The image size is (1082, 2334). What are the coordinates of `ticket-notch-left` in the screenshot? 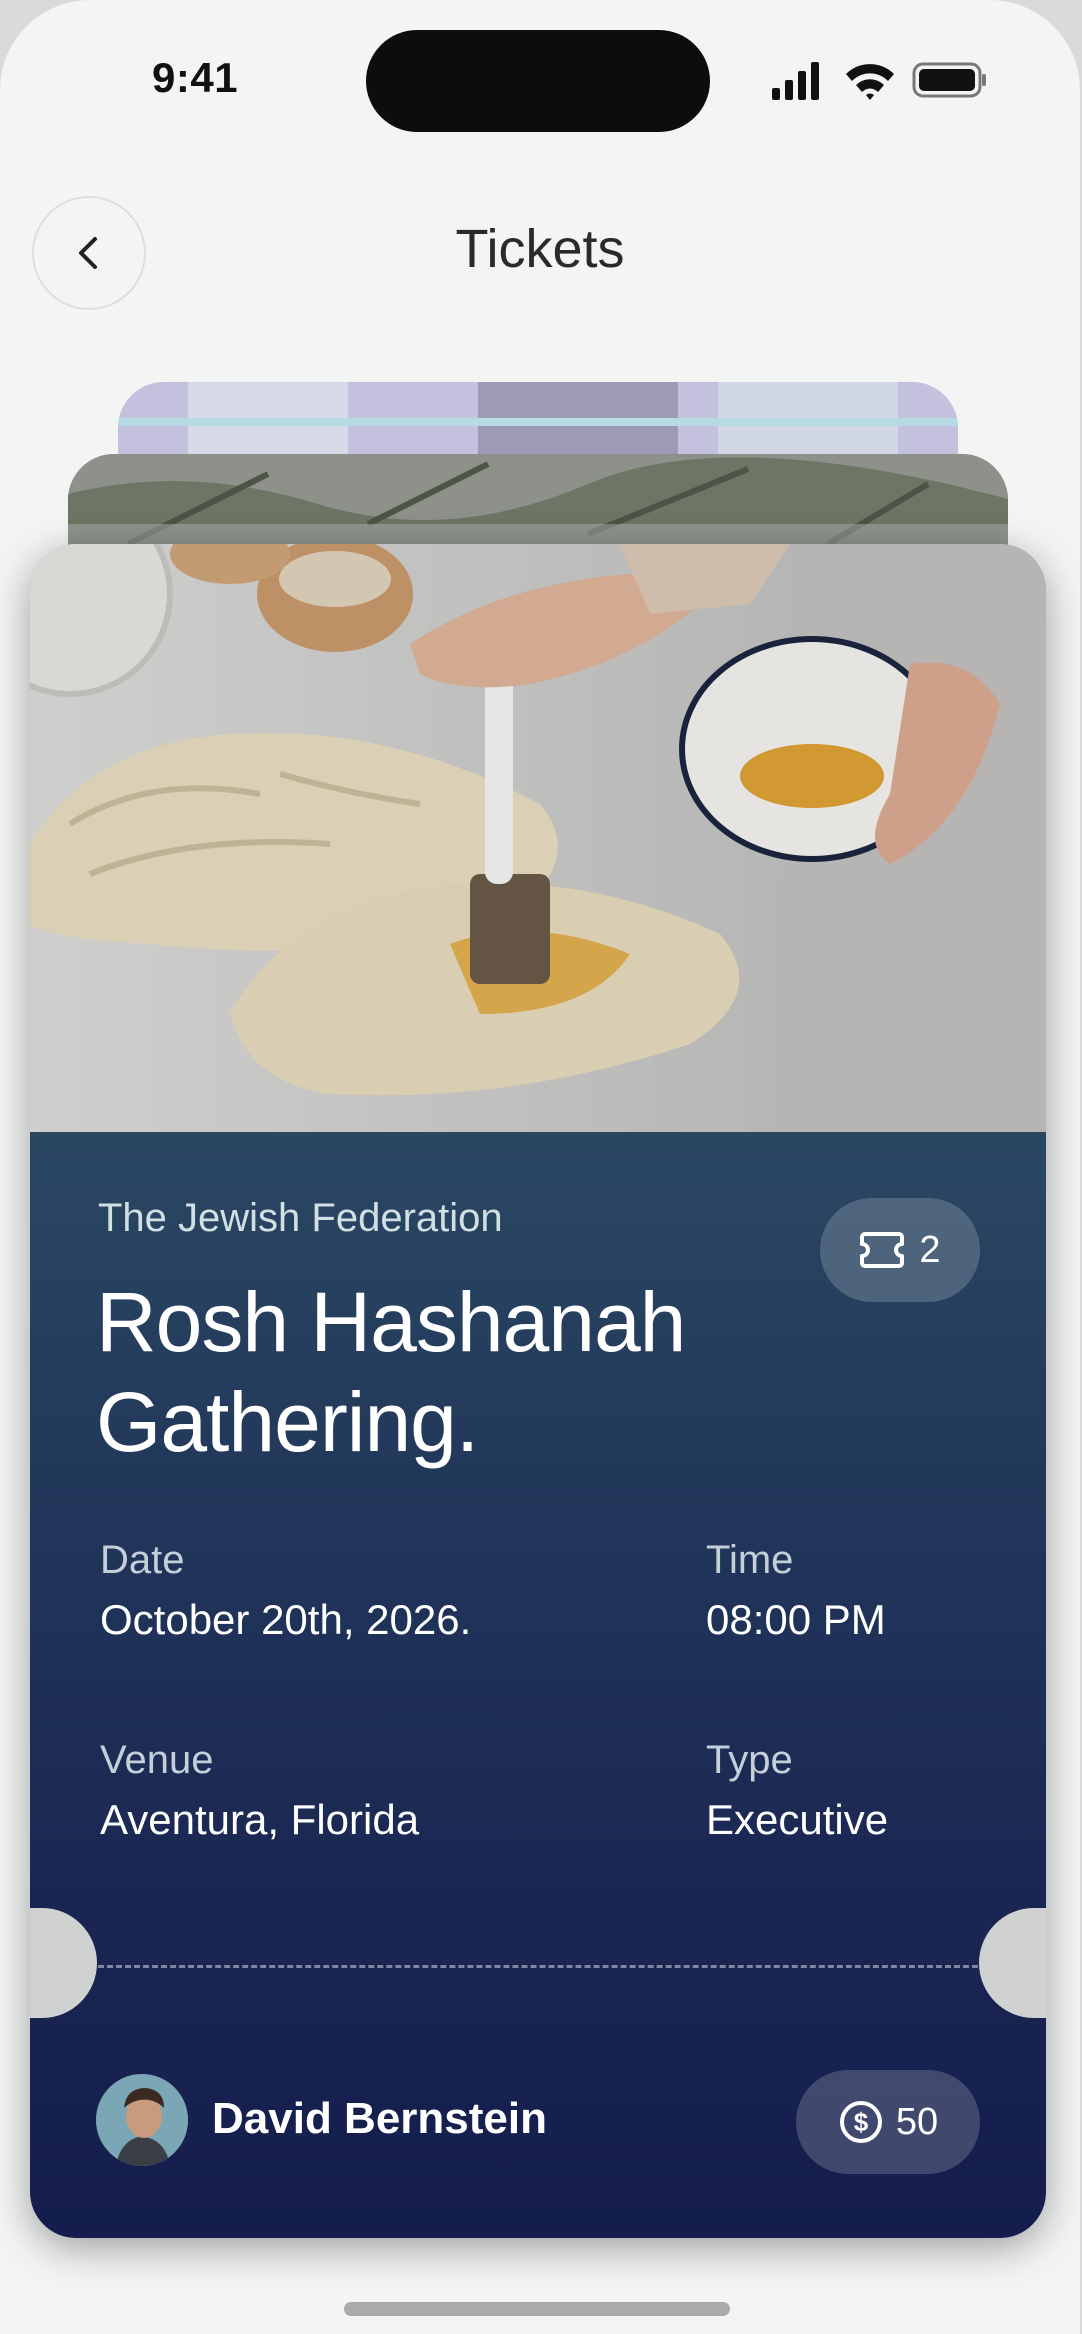 It's located at (63, 1963).